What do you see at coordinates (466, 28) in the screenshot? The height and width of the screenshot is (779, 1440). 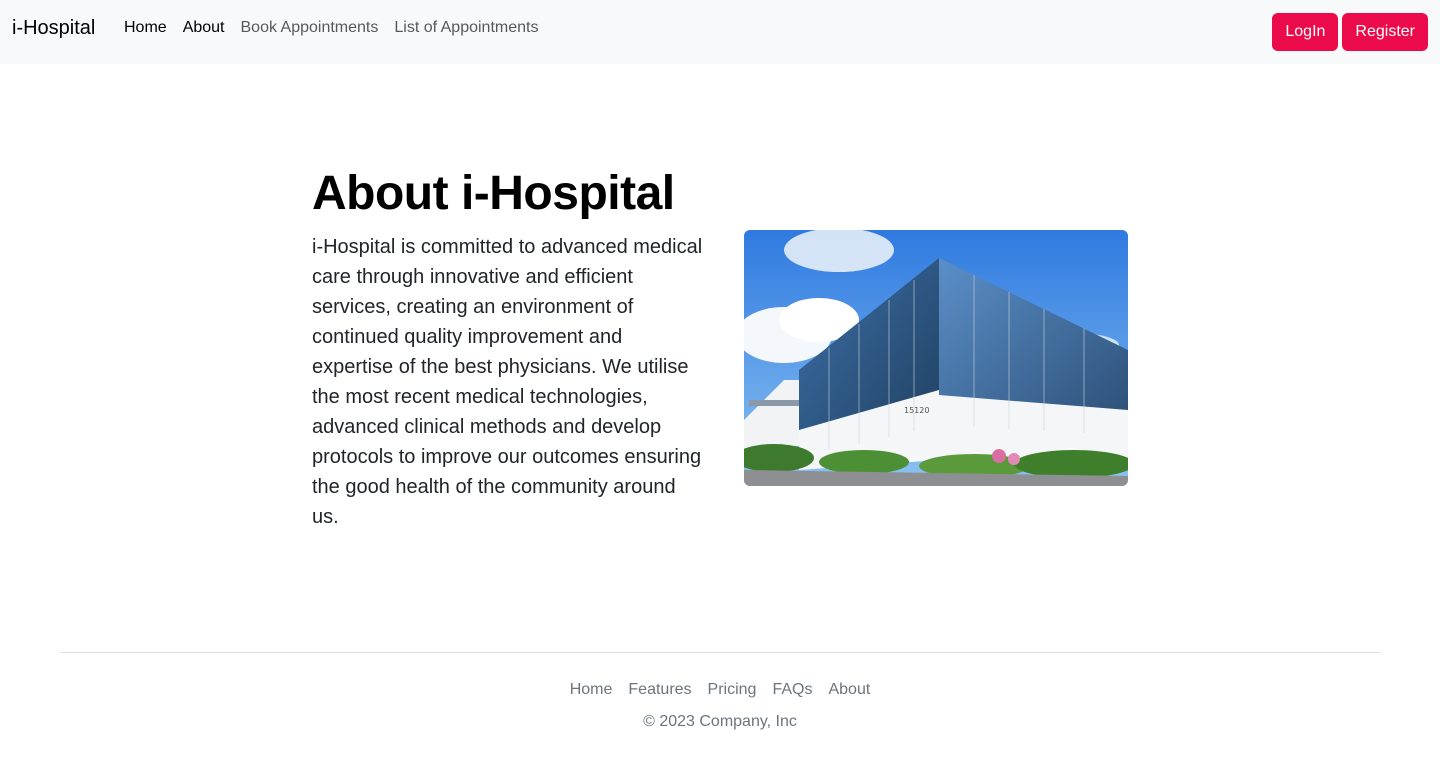 I see `nav-link-list-of-appointments: List of Appointments` at bounding box center [466, 28].